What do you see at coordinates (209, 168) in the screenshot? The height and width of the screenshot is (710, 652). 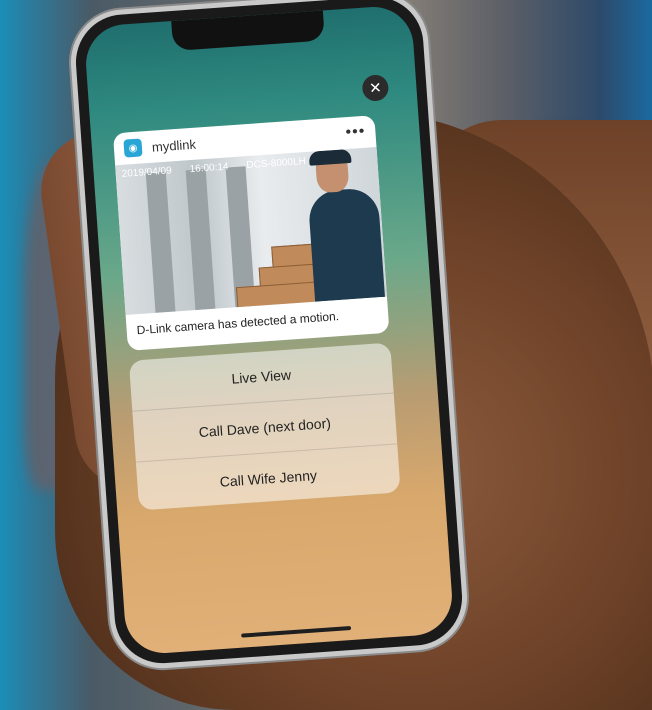 I see `camera-time: 16:00:14` at bounding box center [209, 168].